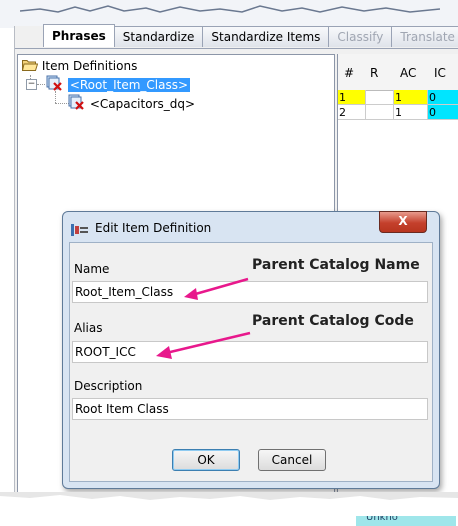 The width and height of the screenshot is (458, 526). I want to click on col-header-ac: AC, so click(408, 73).